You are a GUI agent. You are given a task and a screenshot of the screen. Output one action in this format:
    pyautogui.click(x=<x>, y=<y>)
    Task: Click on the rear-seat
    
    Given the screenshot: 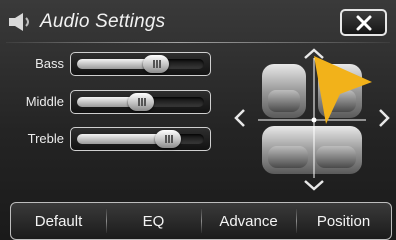 What is the action you would take?
    pyautogui.click(x=312, y=150)
    